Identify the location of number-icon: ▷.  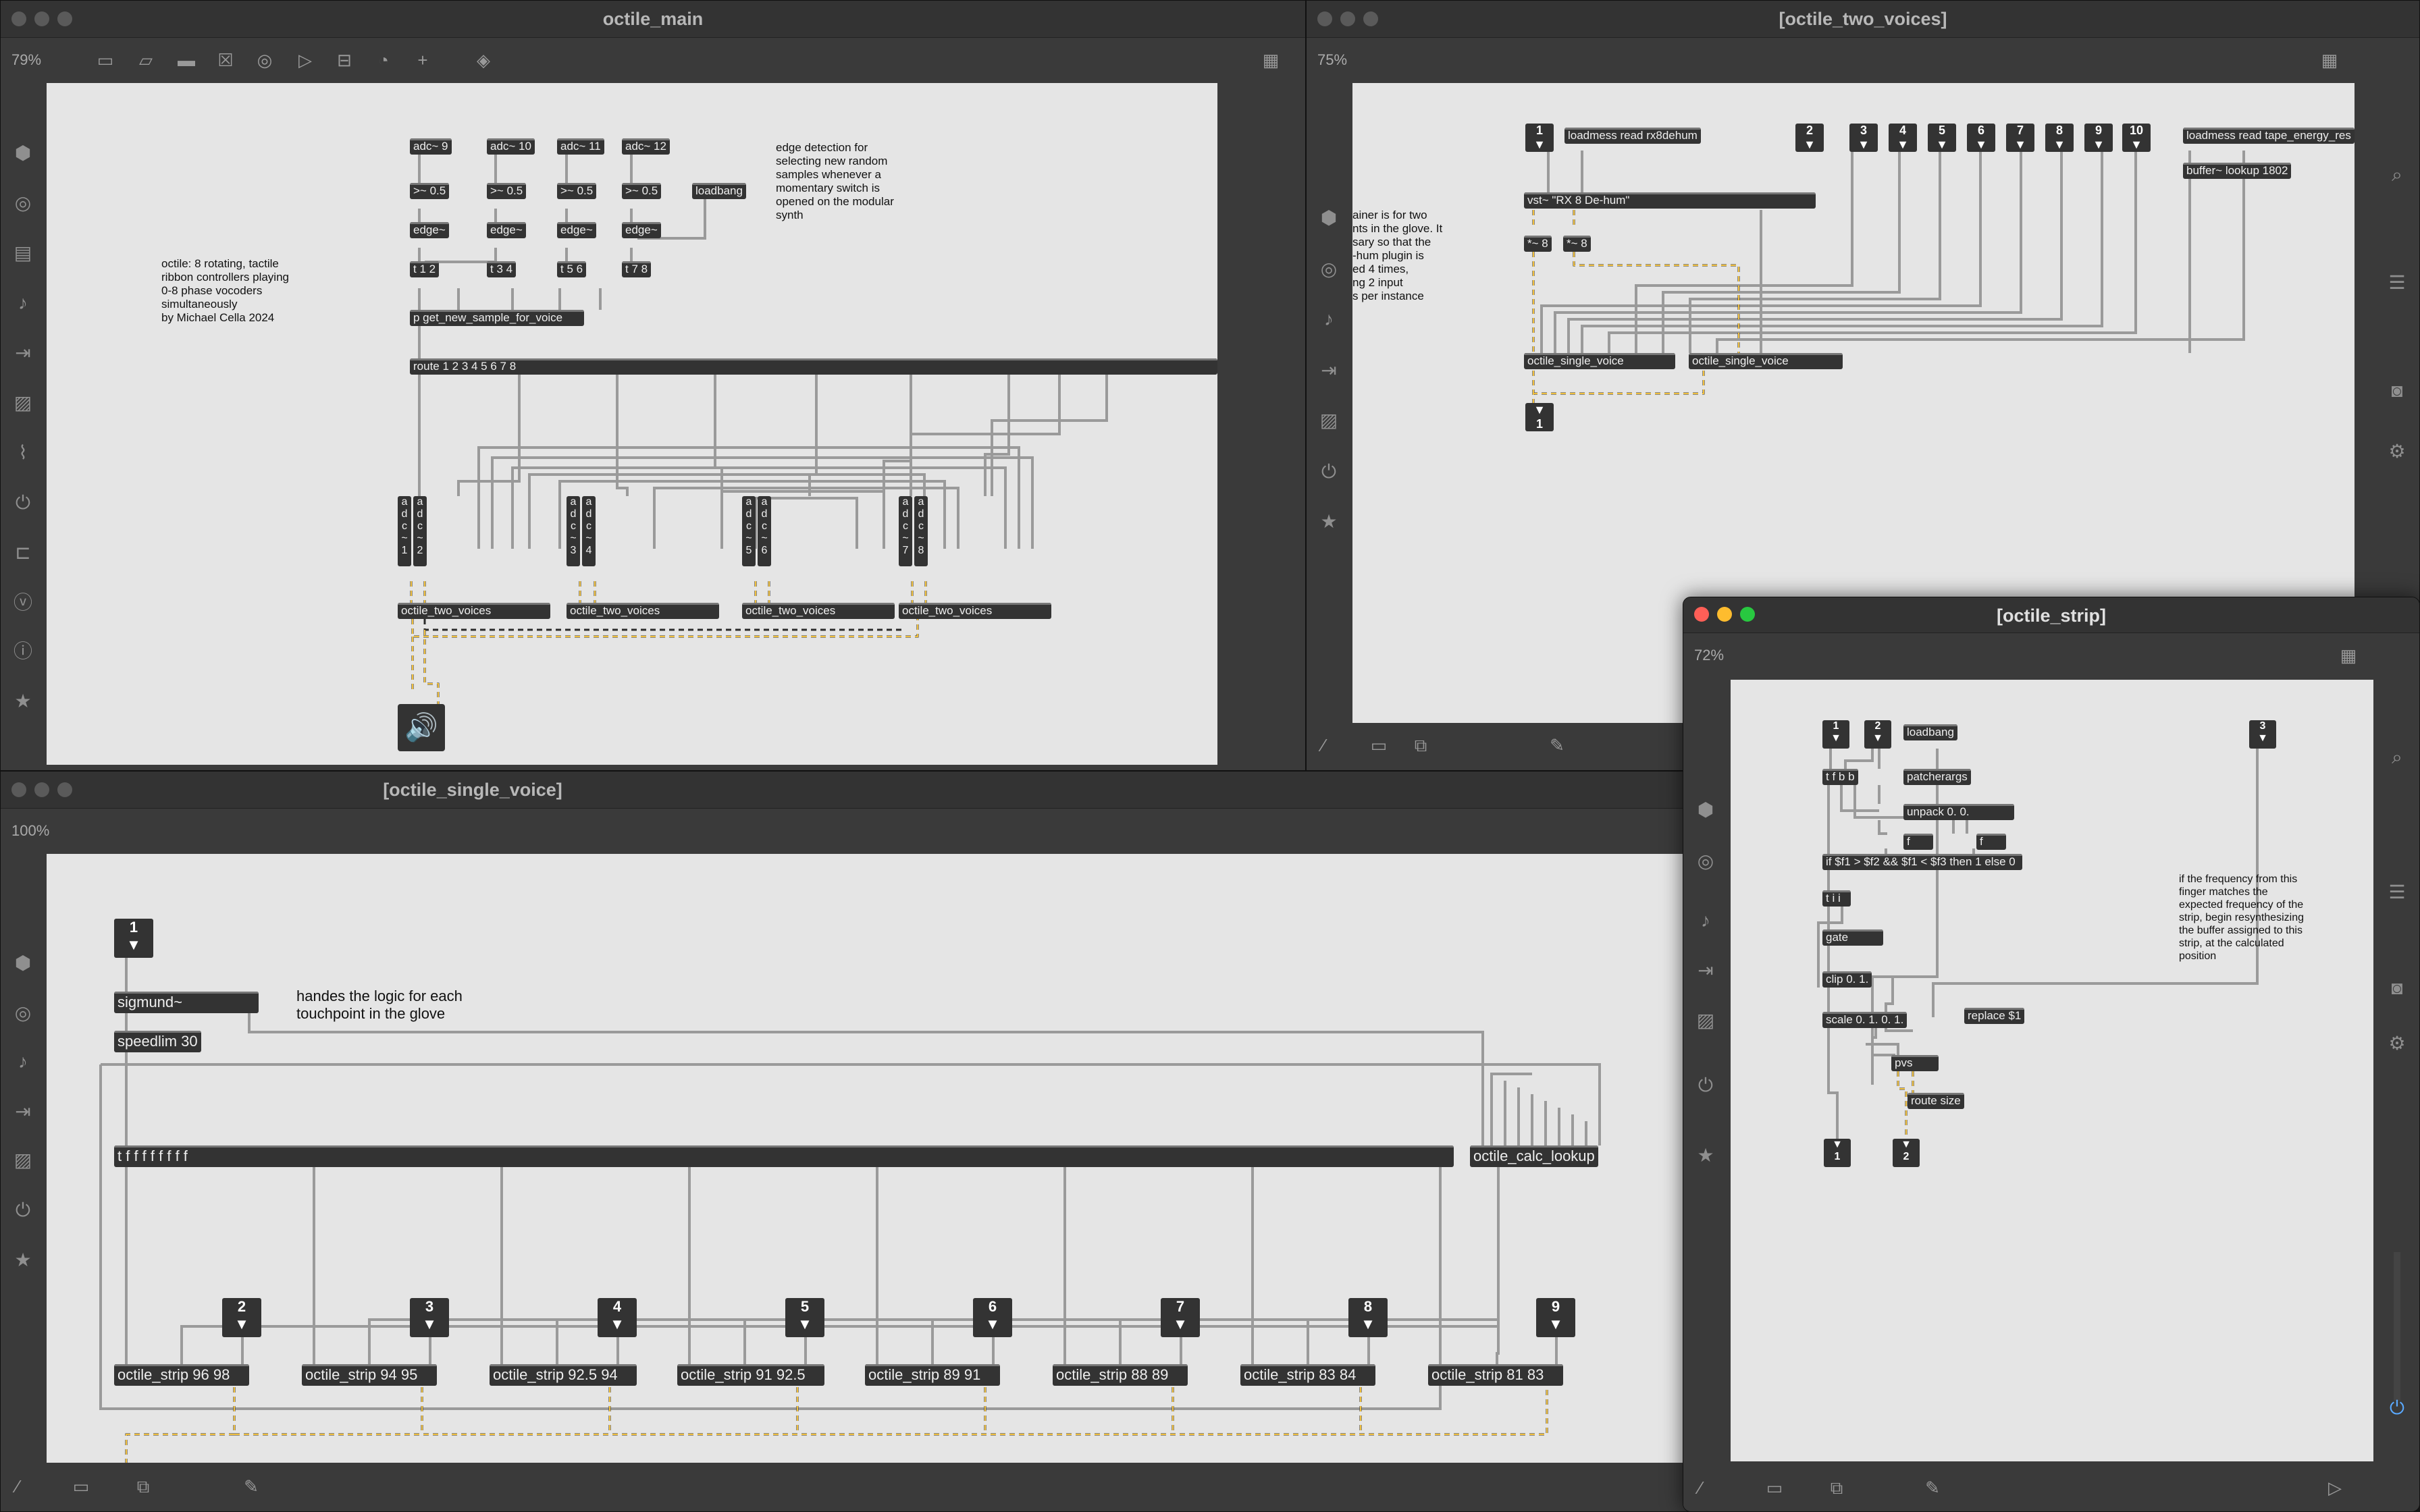
(305, 60).